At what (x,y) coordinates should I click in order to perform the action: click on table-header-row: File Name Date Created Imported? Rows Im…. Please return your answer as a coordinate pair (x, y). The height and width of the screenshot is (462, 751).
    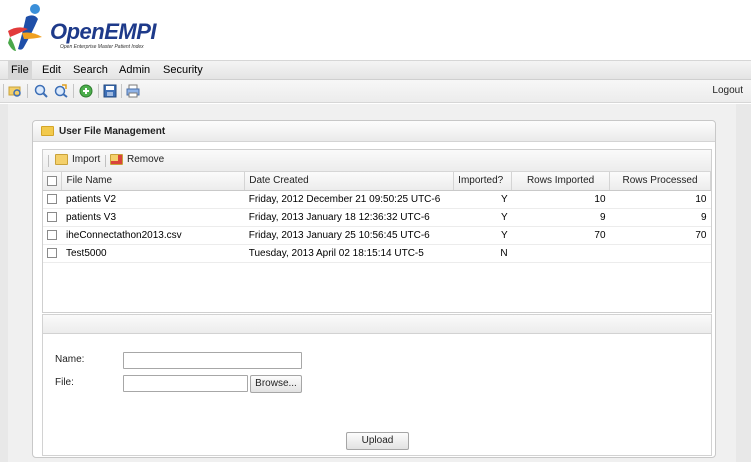
    Looking at the image, I should click on (377, 181).